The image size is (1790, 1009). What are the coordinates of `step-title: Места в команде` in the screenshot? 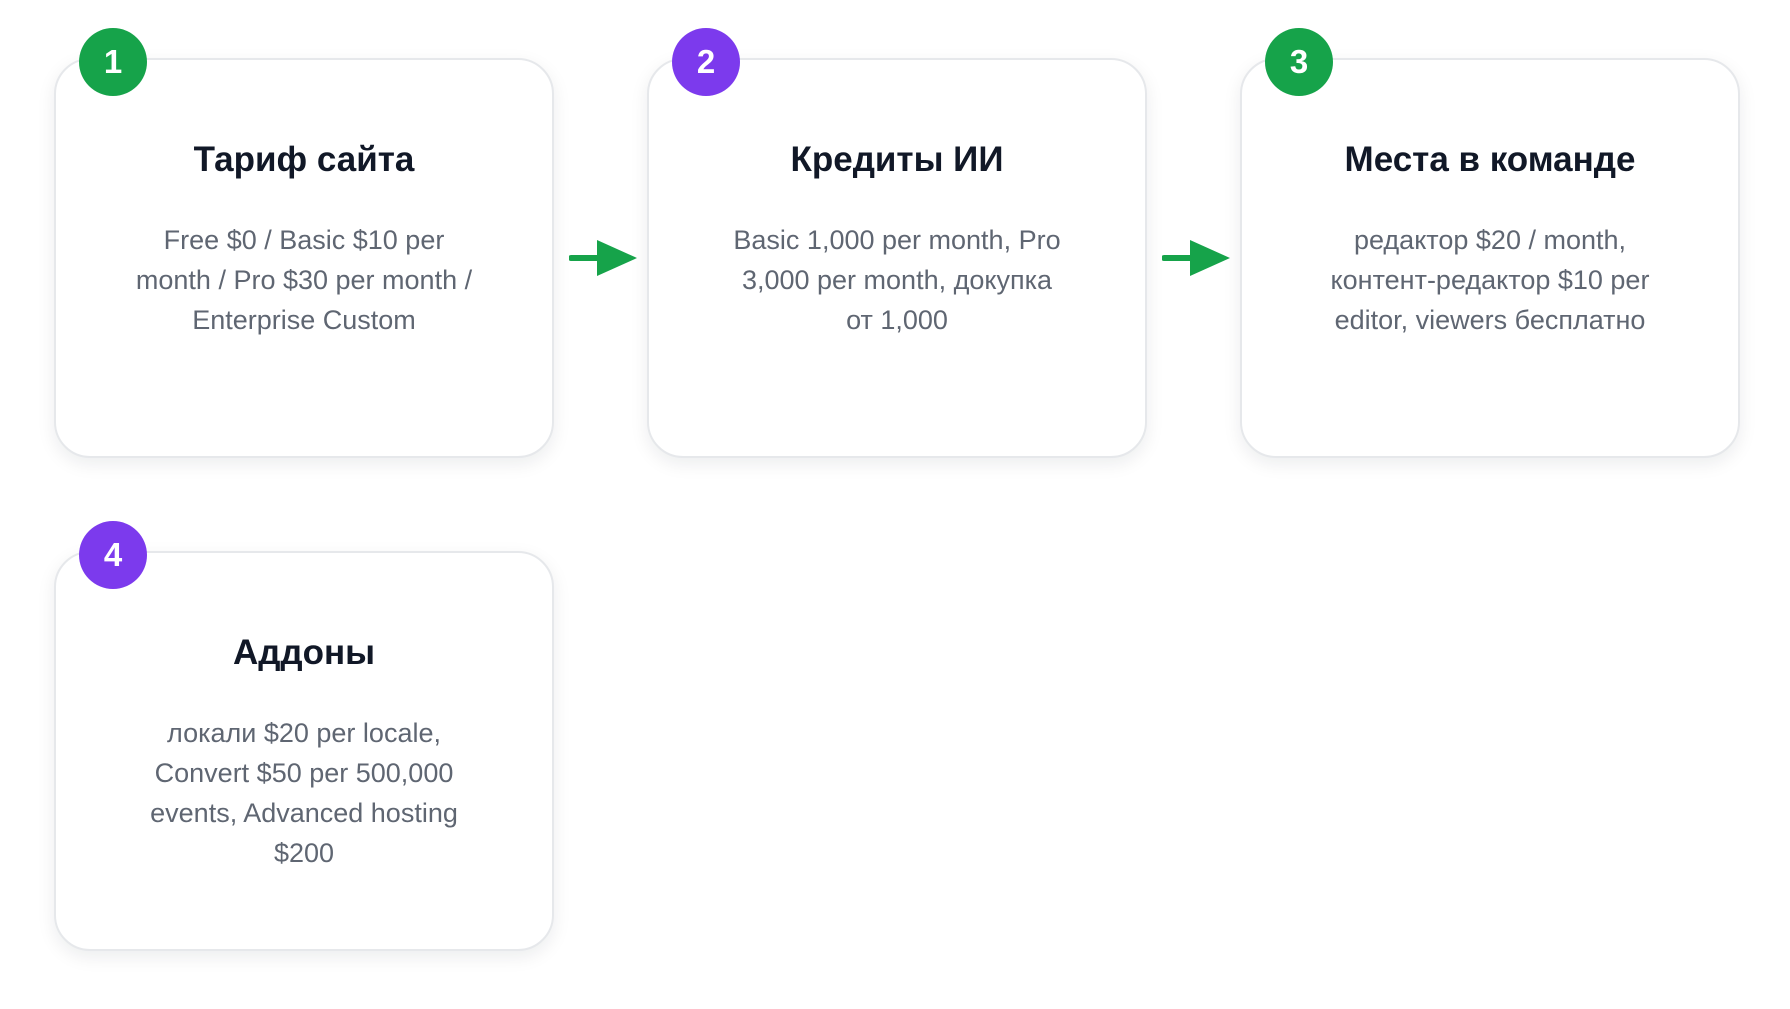 It's located at (1490, 159).